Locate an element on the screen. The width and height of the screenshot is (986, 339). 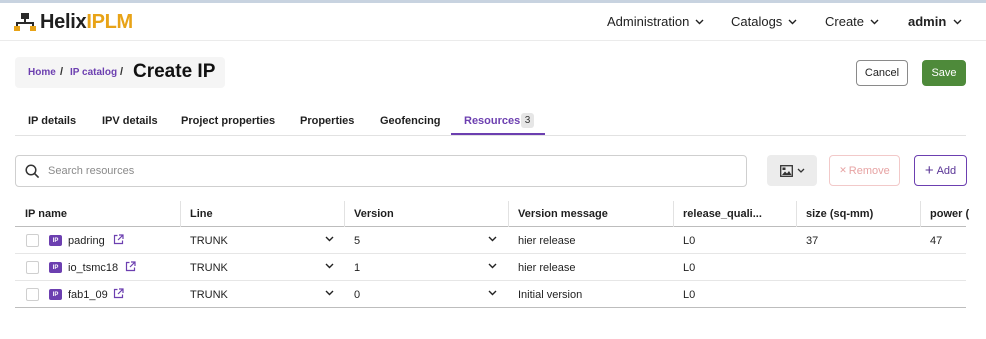
power-value: 47 is located at coordinates (936, 241).